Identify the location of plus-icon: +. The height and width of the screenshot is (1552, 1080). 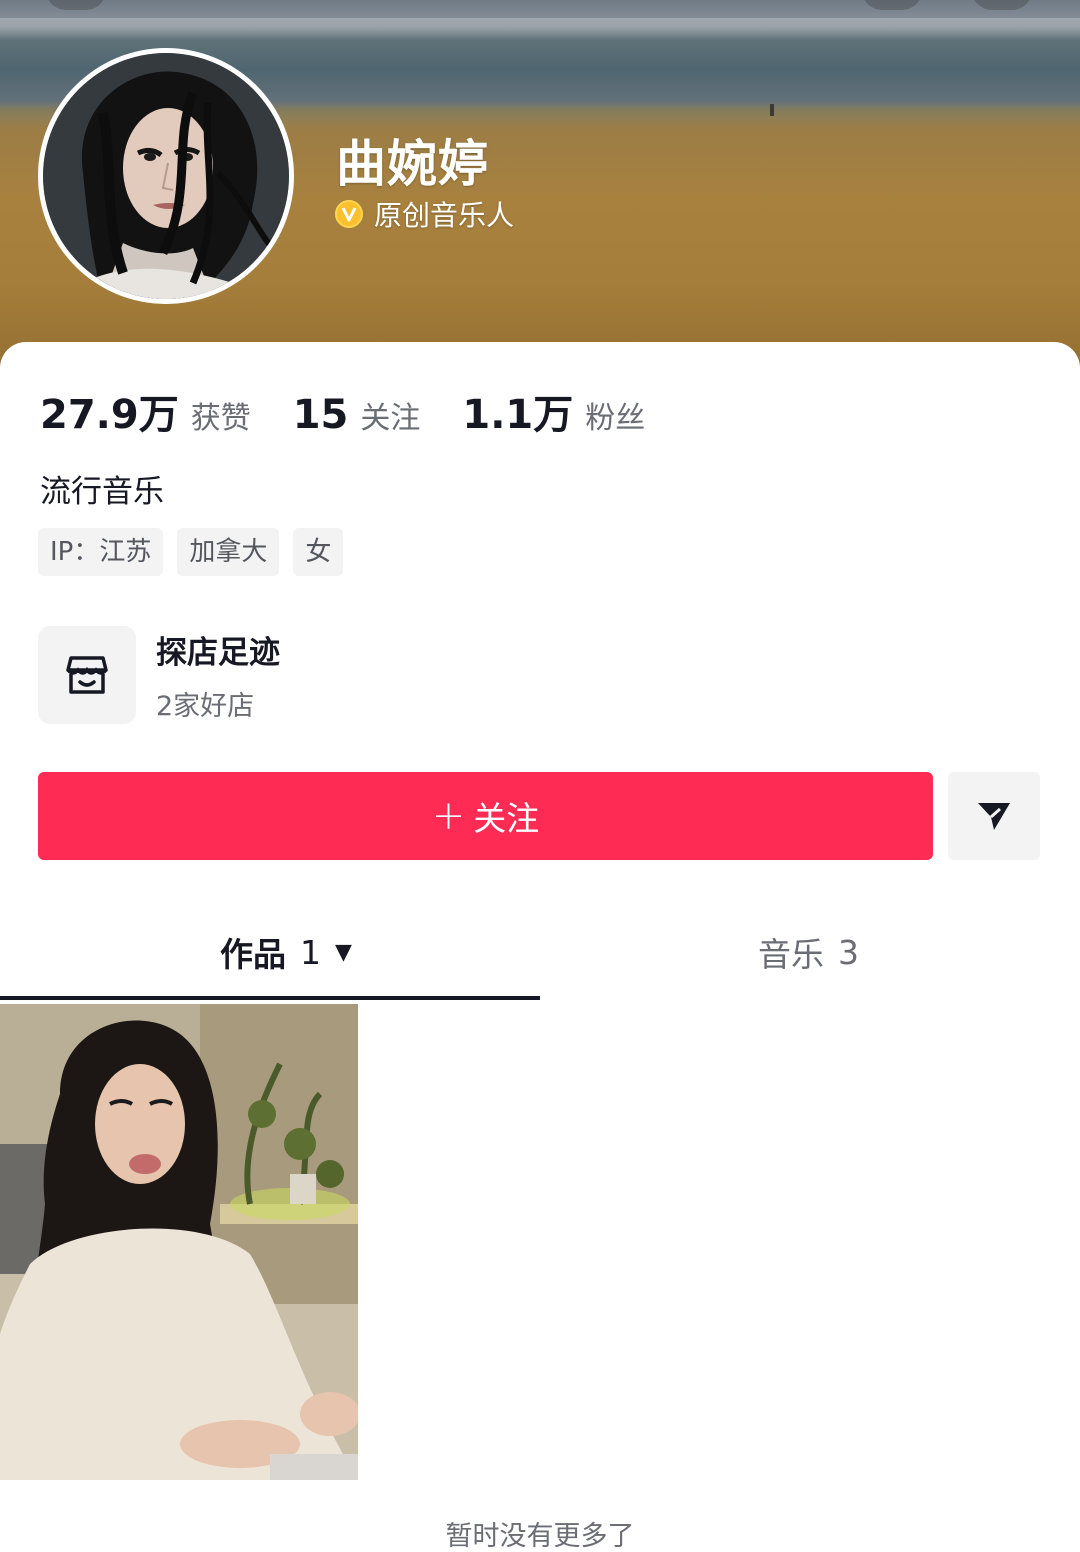
(448, 816).